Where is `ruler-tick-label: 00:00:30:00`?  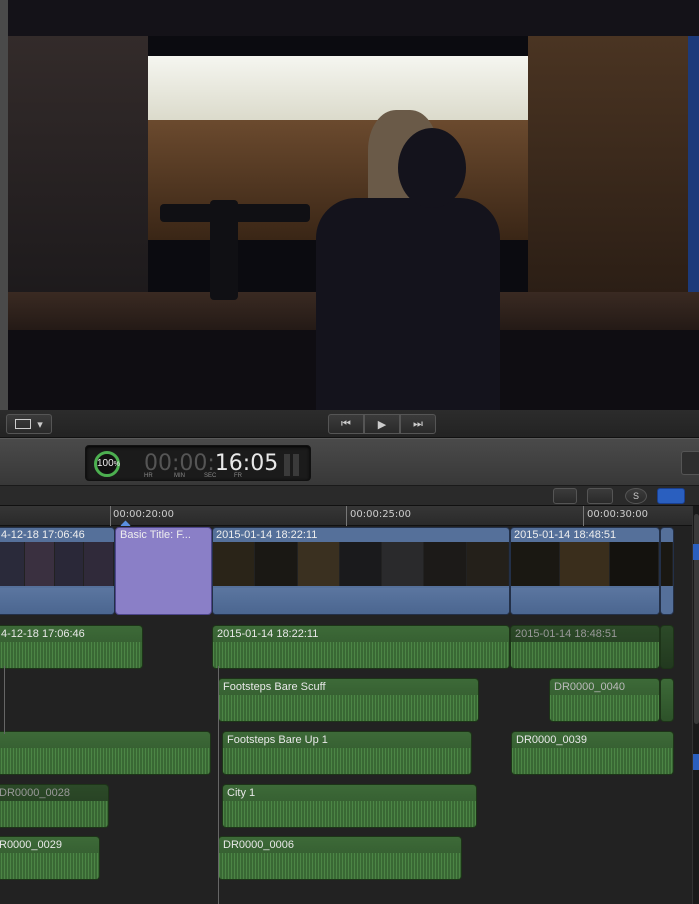
ruler-tick-label: 00:00:30:00 is located at coordinates (618, 514).